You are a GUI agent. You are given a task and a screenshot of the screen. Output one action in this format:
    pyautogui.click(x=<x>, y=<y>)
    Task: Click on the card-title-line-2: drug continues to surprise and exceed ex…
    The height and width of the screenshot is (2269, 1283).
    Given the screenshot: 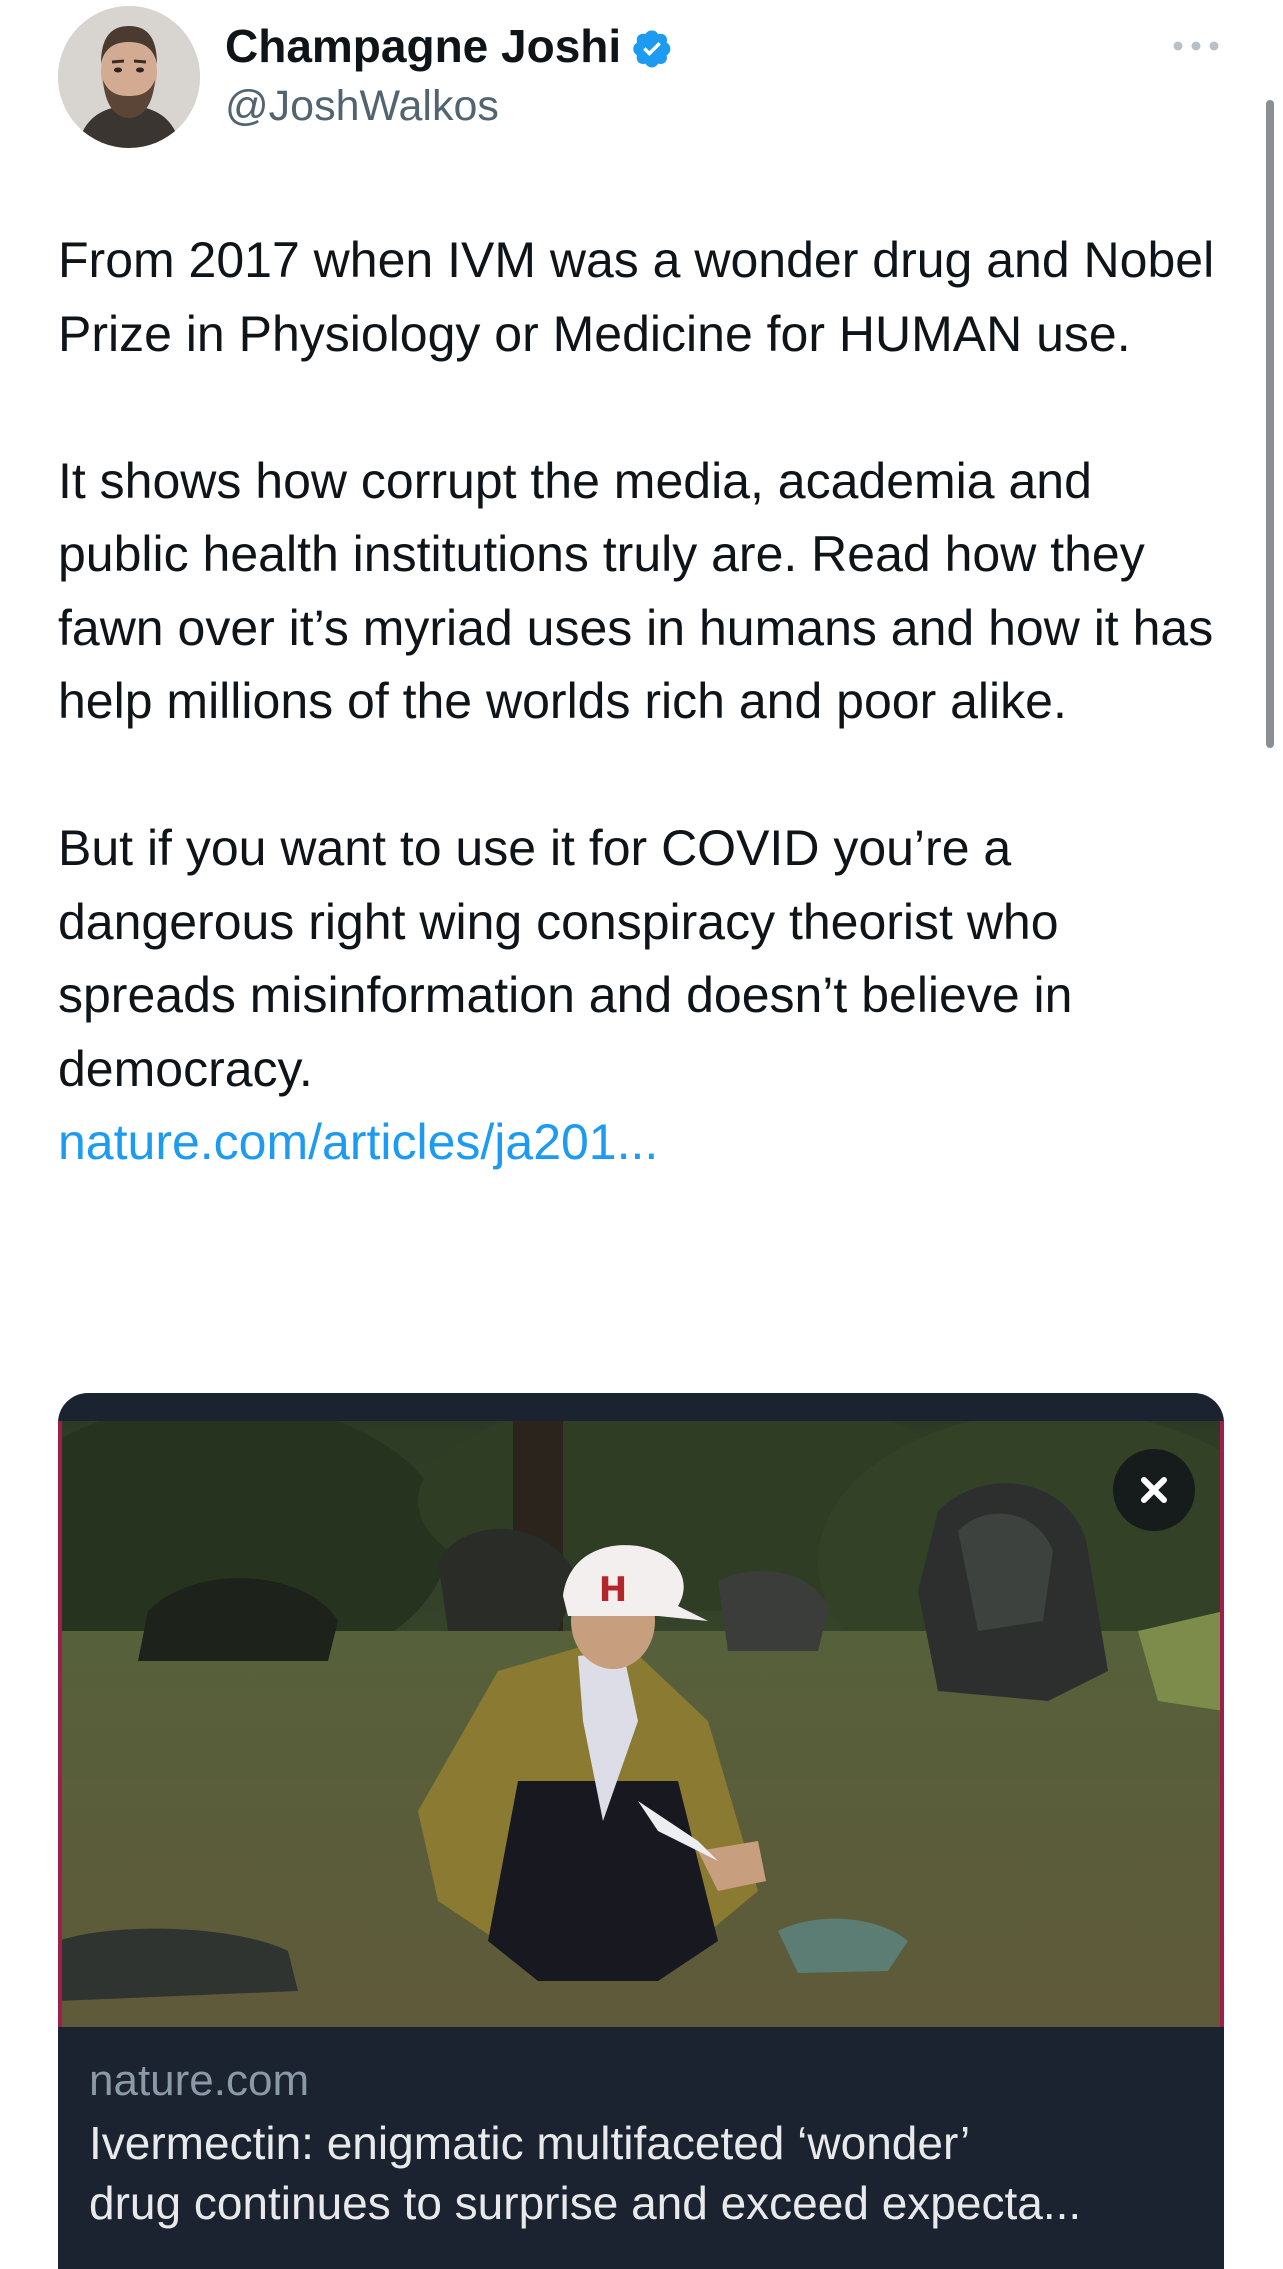 What is the action you would take?
    pyautogui.click(x=585, y=2203)
    